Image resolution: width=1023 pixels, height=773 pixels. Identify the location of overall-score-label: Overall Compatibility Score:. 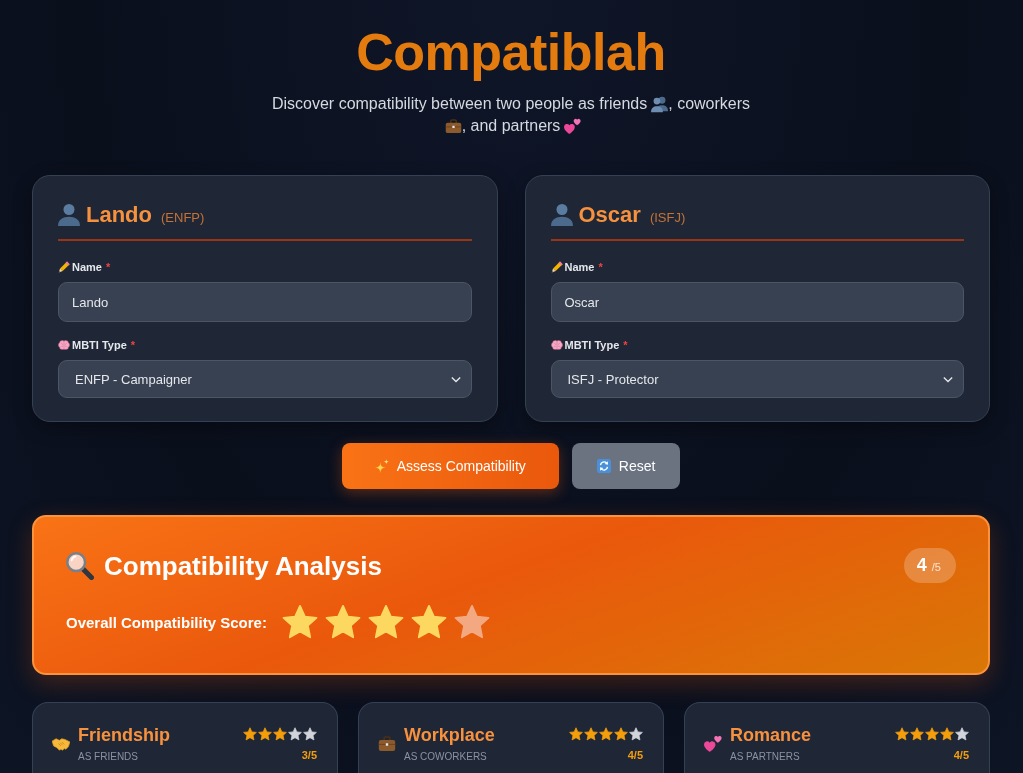
(166, 622).